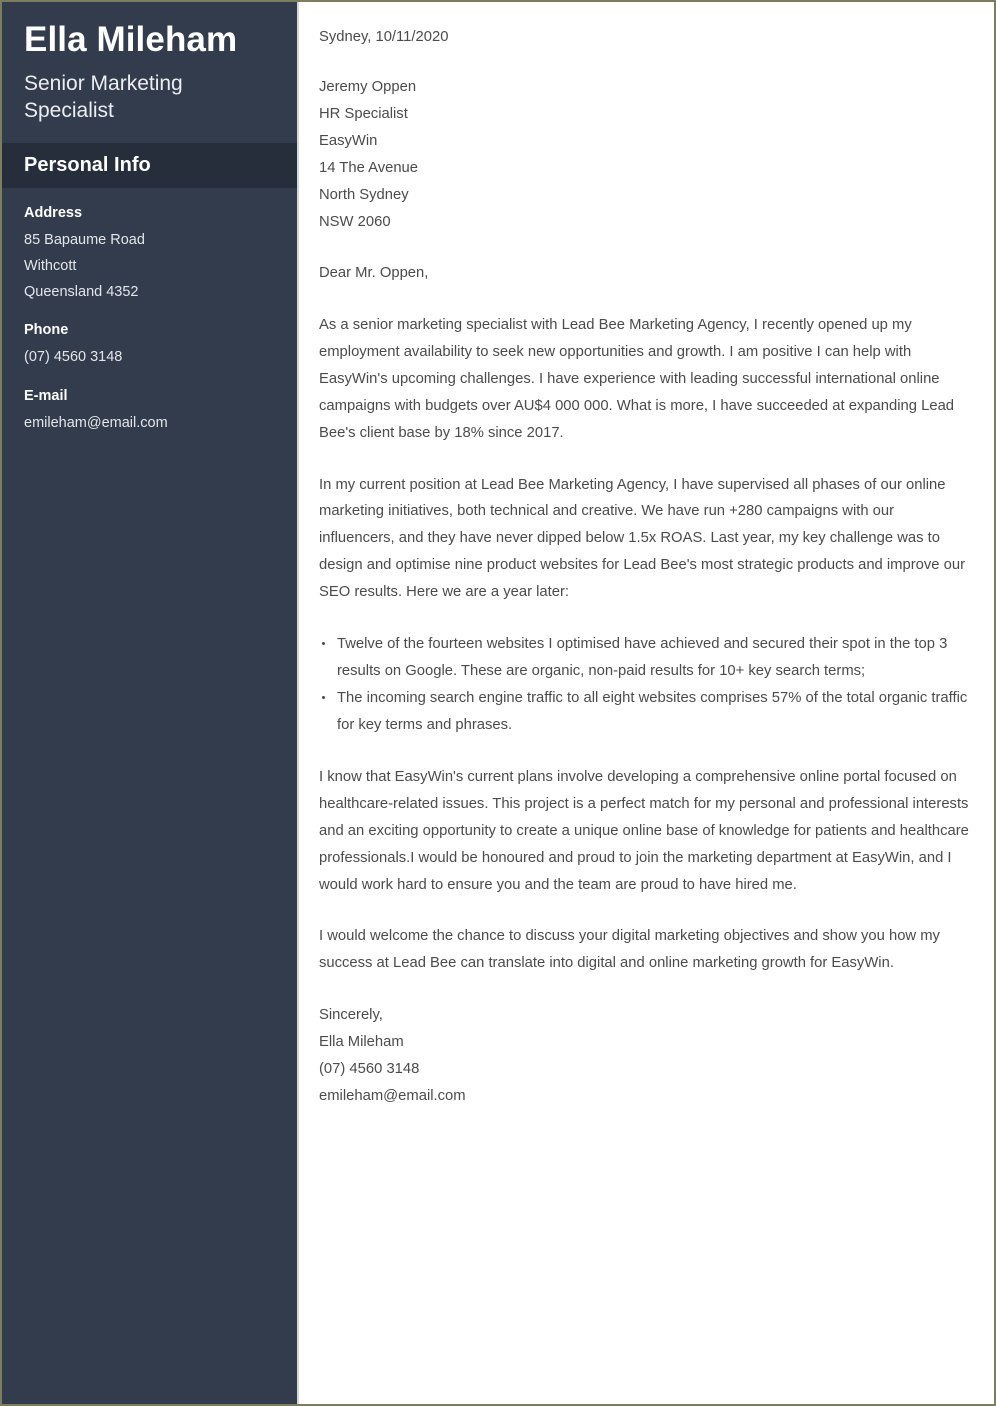 The width and height of the screenshot is (996, 1406). I want to click on info-value-email: emileham@email.com, so click(96, 423).